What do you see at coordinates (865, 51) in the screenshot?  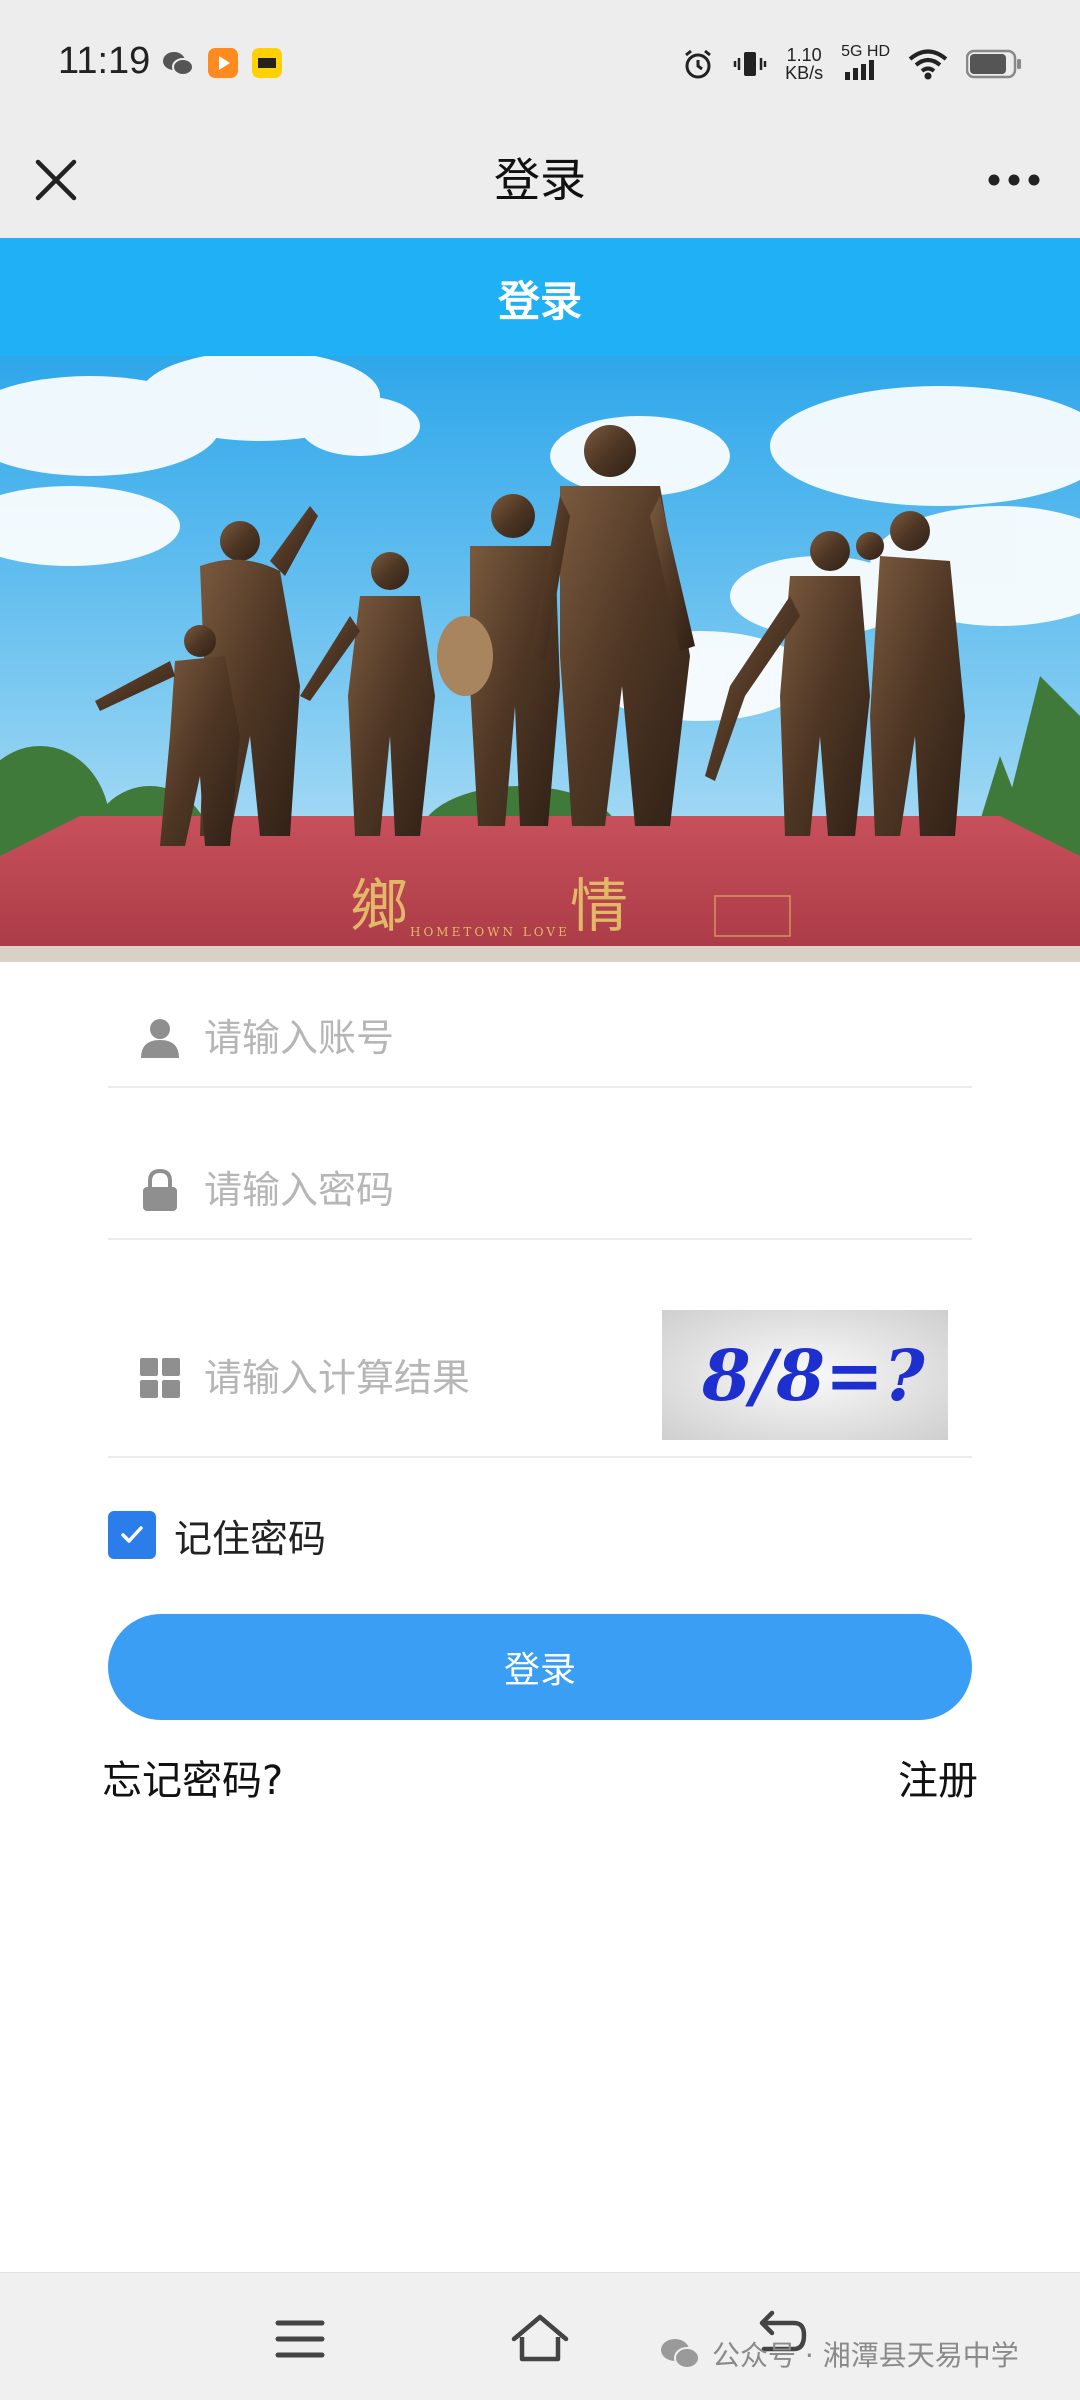 I see `net-type-label: 5G HD` at bounding box center [865, 51].